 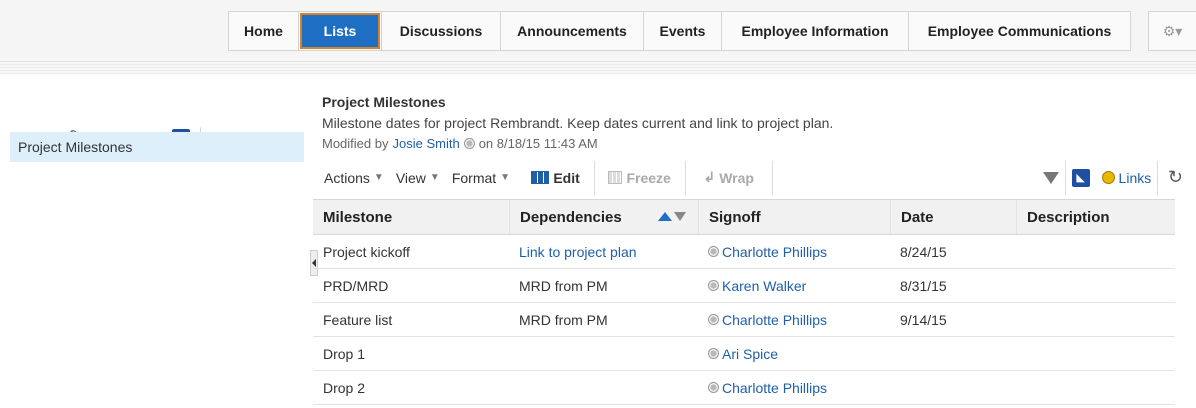 I want to click on tab-employee-information: Employee Information, so click(x=815, y=31).